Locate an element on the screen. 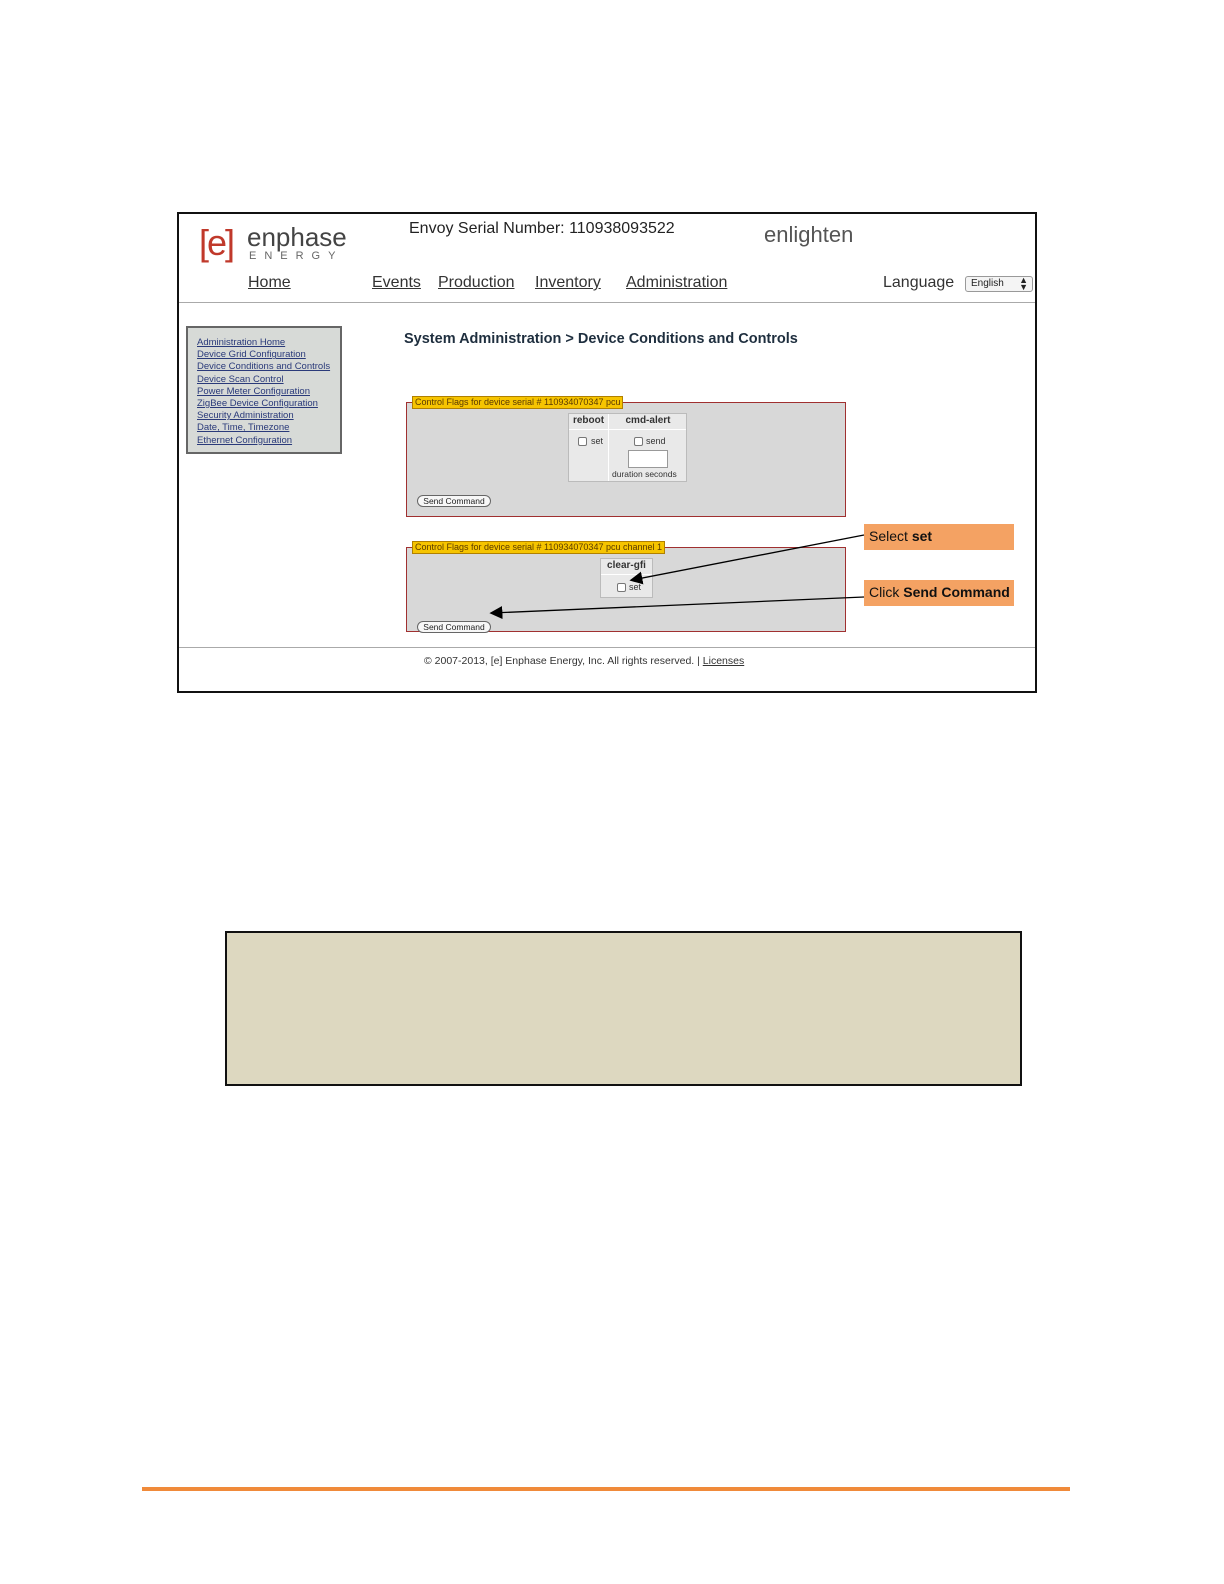 The height and width of the screenshot is (1584, 1224). enlighten-logo: enlighten is located at coordinates (809, 234).